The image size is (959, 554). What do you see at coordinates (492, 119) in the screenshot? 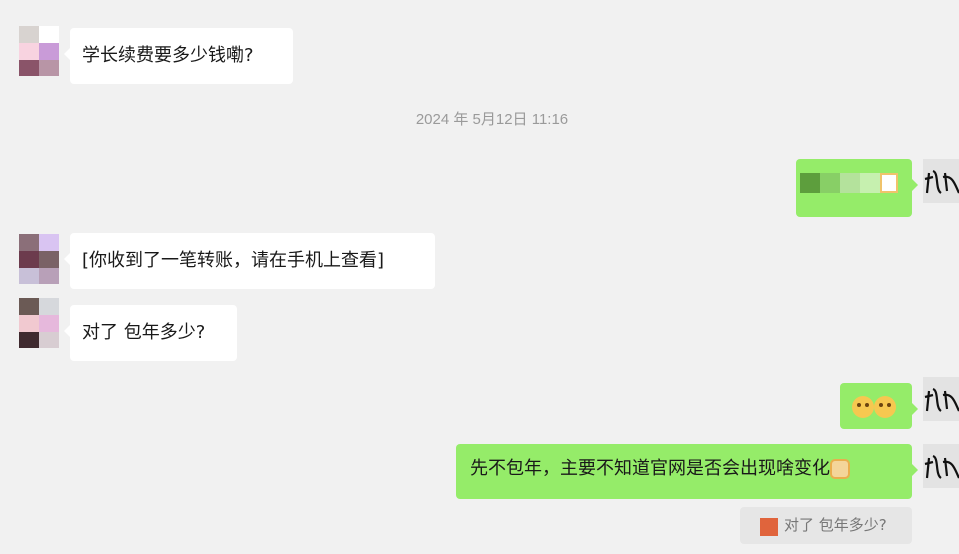
I see `message-timestamp: 2024 年 5月12日 11:16` at bounding box center [492, 119].